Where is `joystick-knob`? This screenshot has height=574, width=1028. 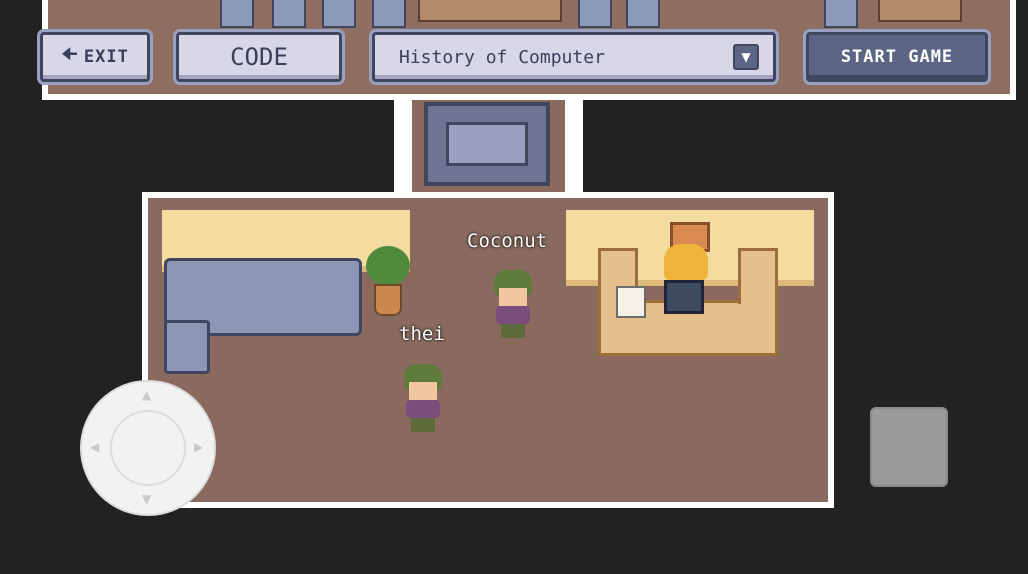
joystick-knob is located at coordinates (148, 448).